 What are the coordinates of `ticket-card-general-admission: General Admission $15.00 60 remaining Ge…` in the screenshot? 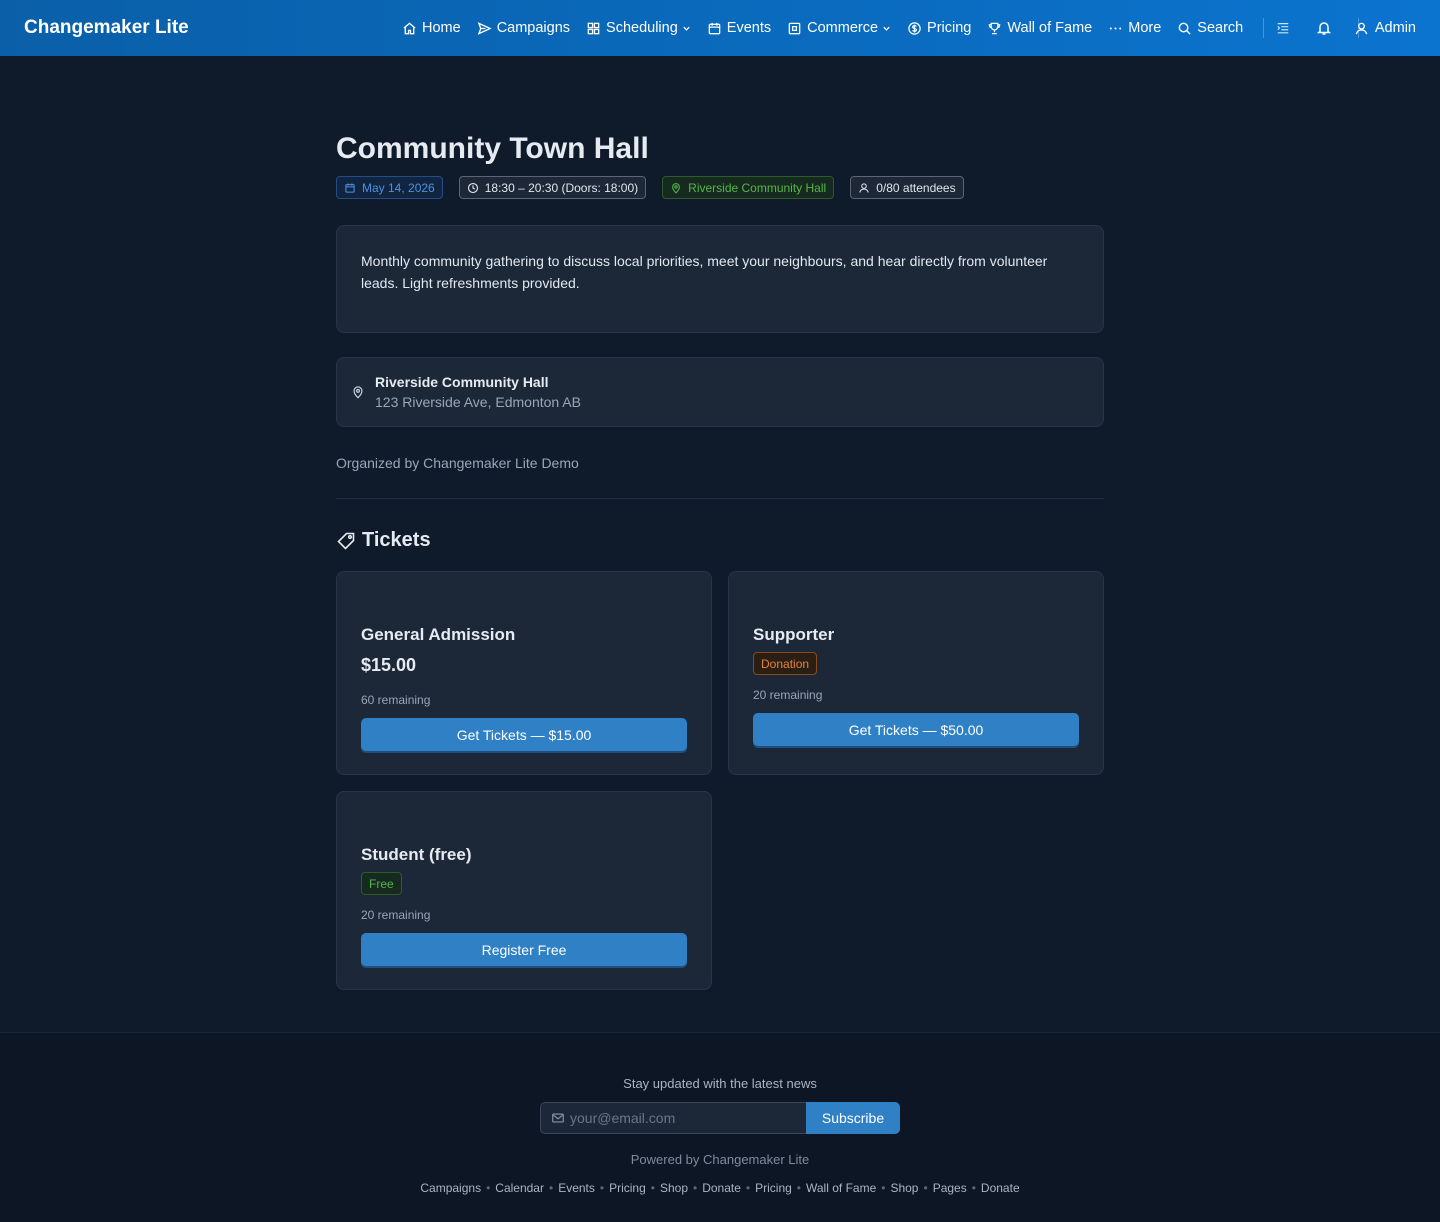 It's located at (524, 673).